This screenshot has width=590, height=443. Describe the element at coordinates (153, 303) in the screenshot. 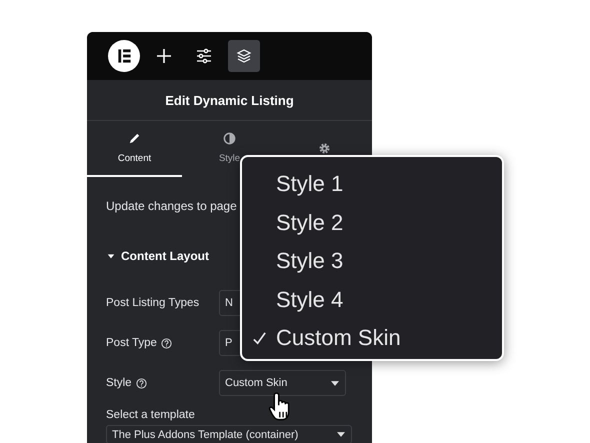

I see `control-label: Post Listing Types` at that location.